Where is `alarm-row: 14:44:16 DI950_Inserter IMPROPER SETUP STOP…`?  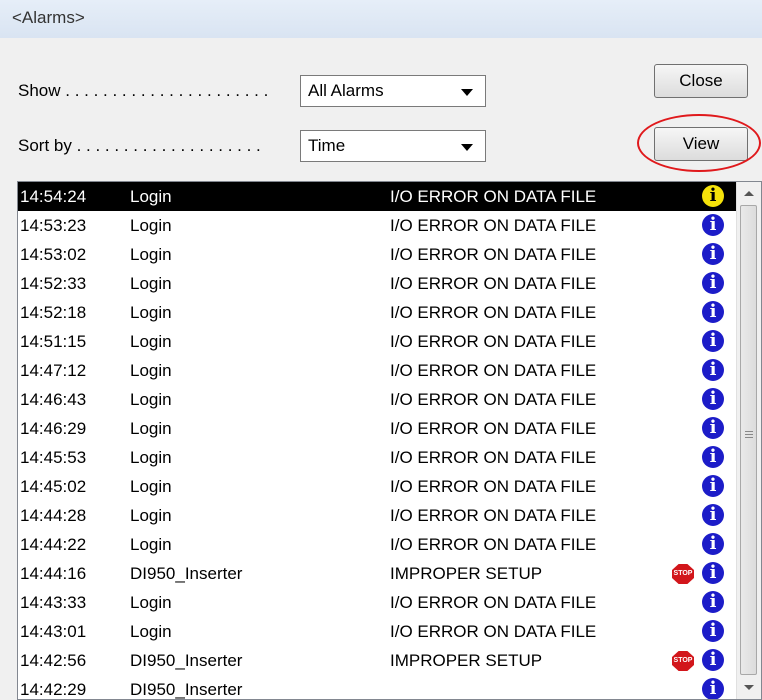
alarm-row: 14:44:16 DI950_Inserter IMPROPER SETUP STOP… is located at coordinates (377, 573).